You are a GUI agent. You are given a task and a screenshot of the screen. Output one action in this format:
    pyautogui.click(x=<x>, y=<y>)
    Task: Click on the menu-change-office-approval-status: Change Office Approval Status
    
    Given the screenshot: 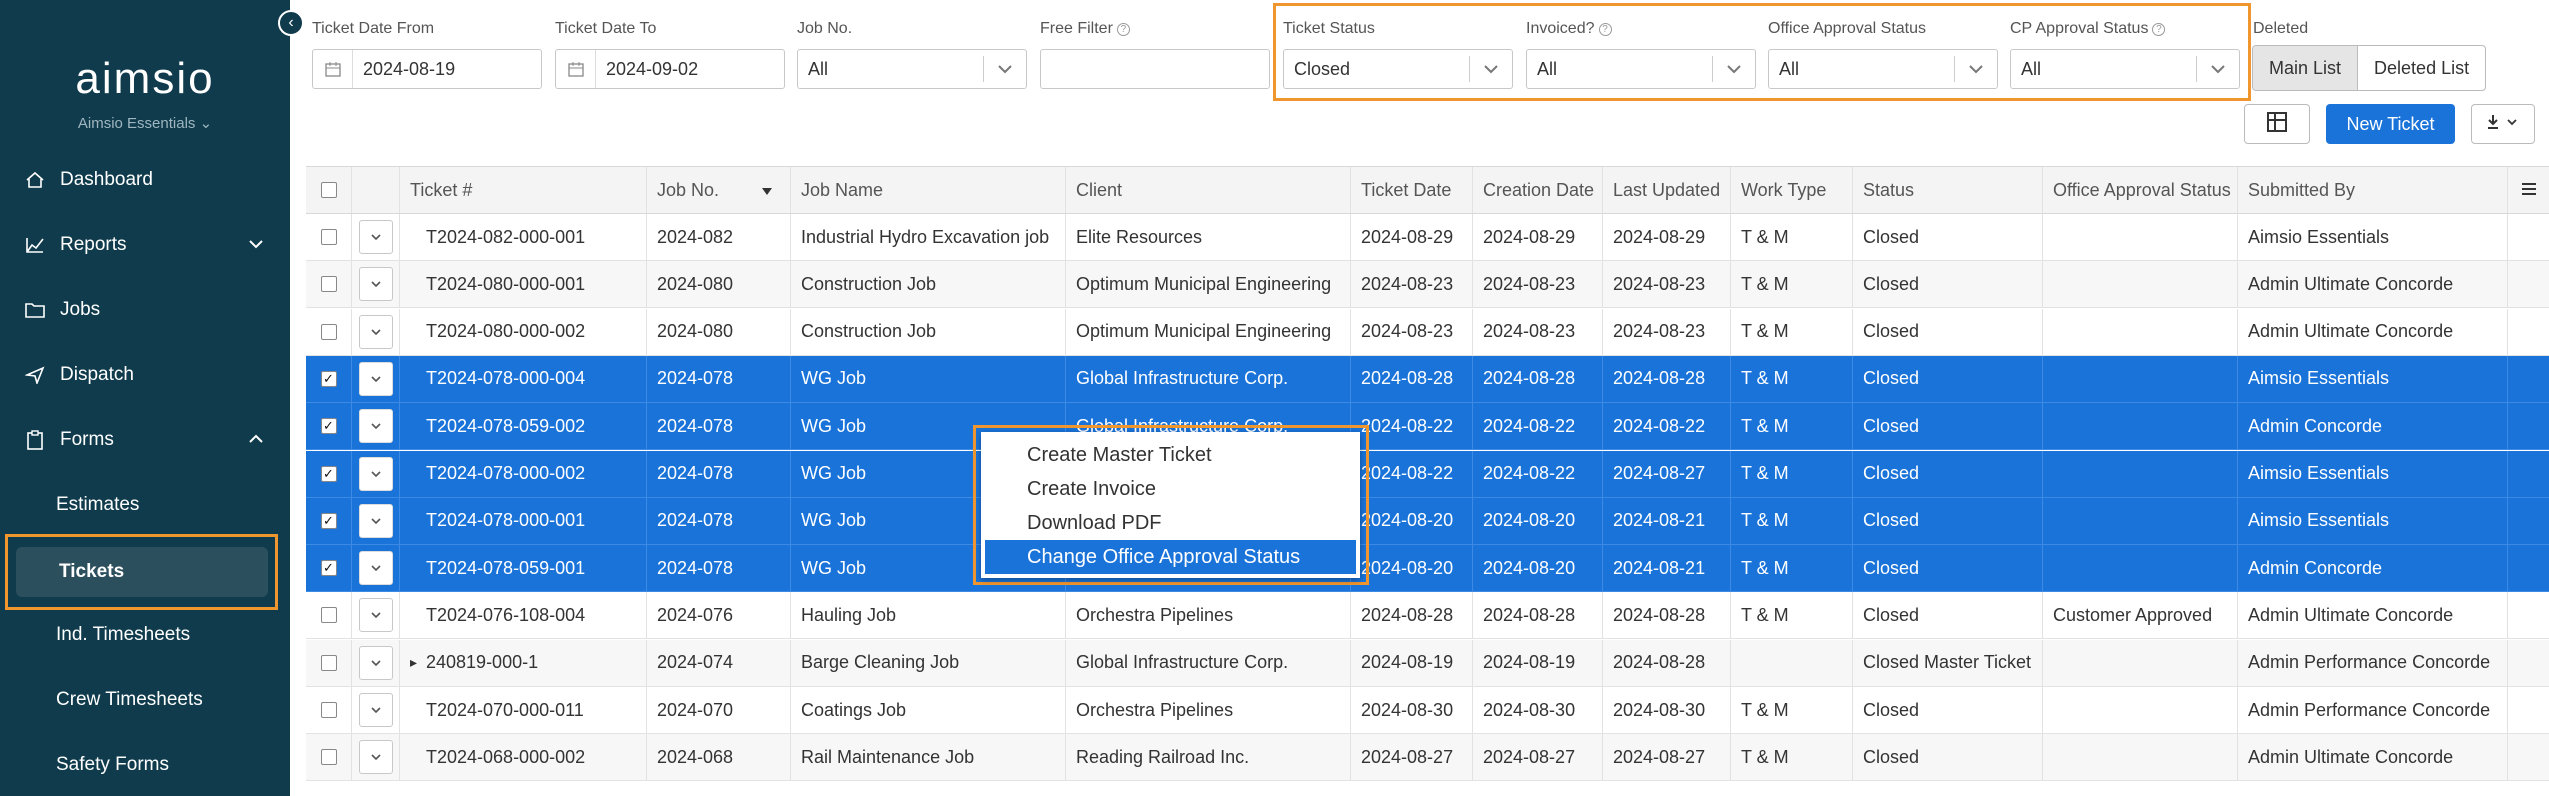 What is the action you would take?
    pyautogui.click(x=1170, y=557)
    